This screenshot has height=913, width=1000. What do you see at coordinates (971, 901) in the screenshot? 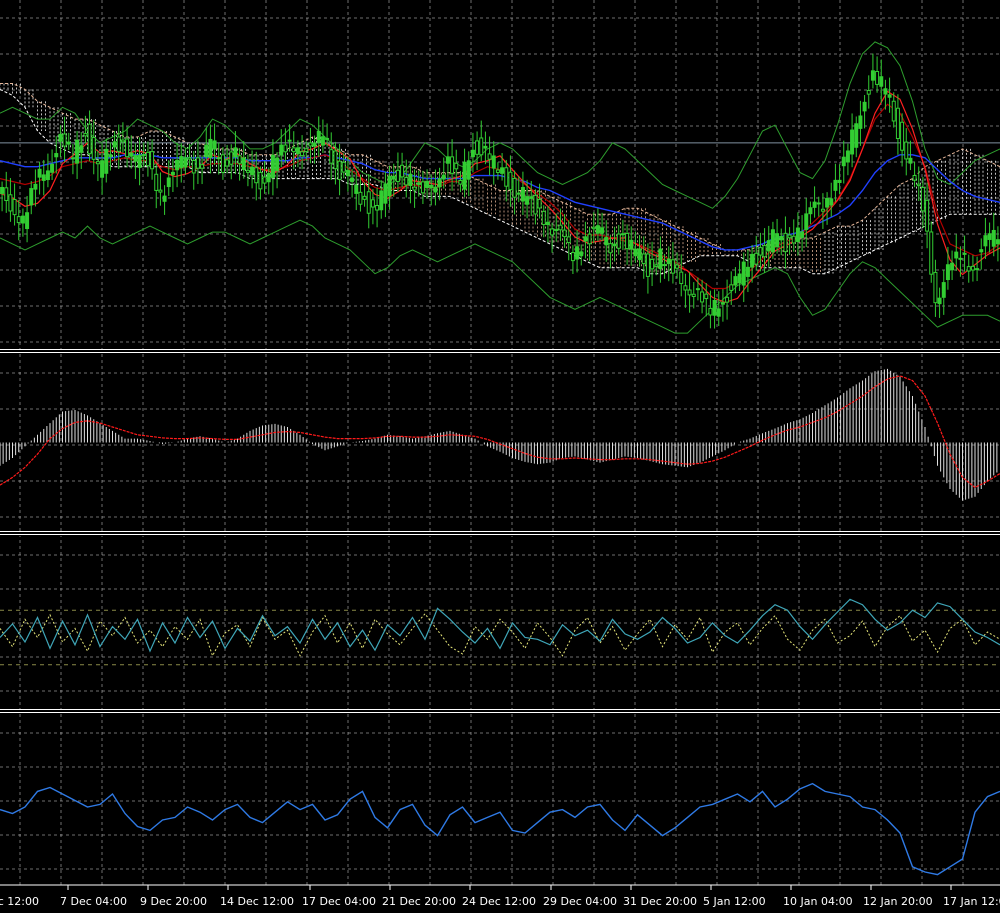
I see `x-tick-label-12: 17 Jan 12:00` at bounding box center [971, 901].